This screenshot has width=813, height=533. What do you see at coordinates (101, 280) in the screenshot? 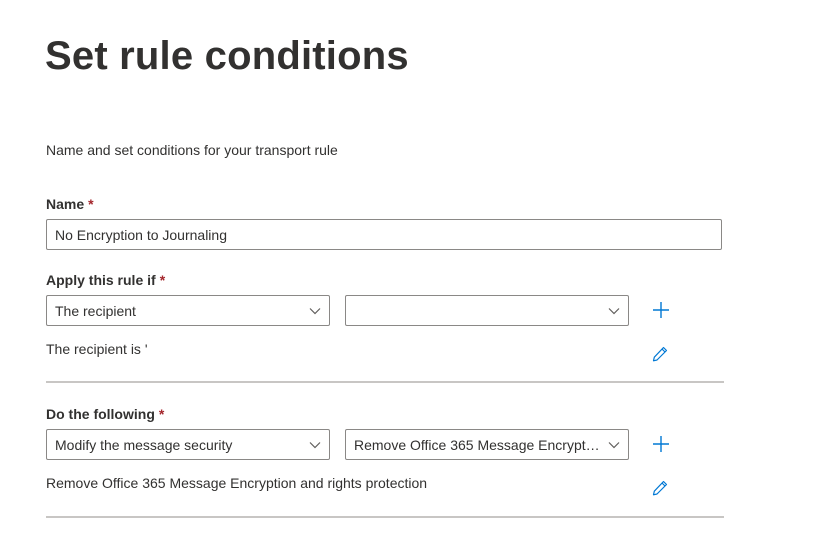
I see `apply-rule-label-text: Apply this rule if` at bounding box center [101, 280].